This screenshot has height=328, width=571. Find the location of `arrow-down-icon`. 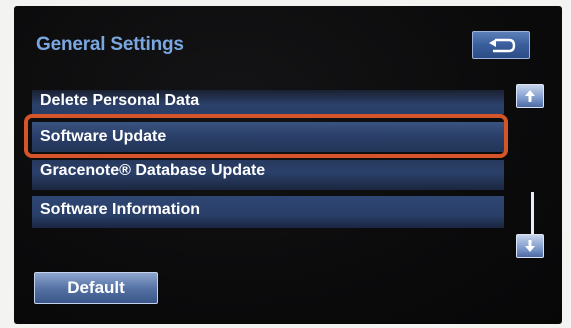

arrow-down-icon is located at coordinates (530, 246).